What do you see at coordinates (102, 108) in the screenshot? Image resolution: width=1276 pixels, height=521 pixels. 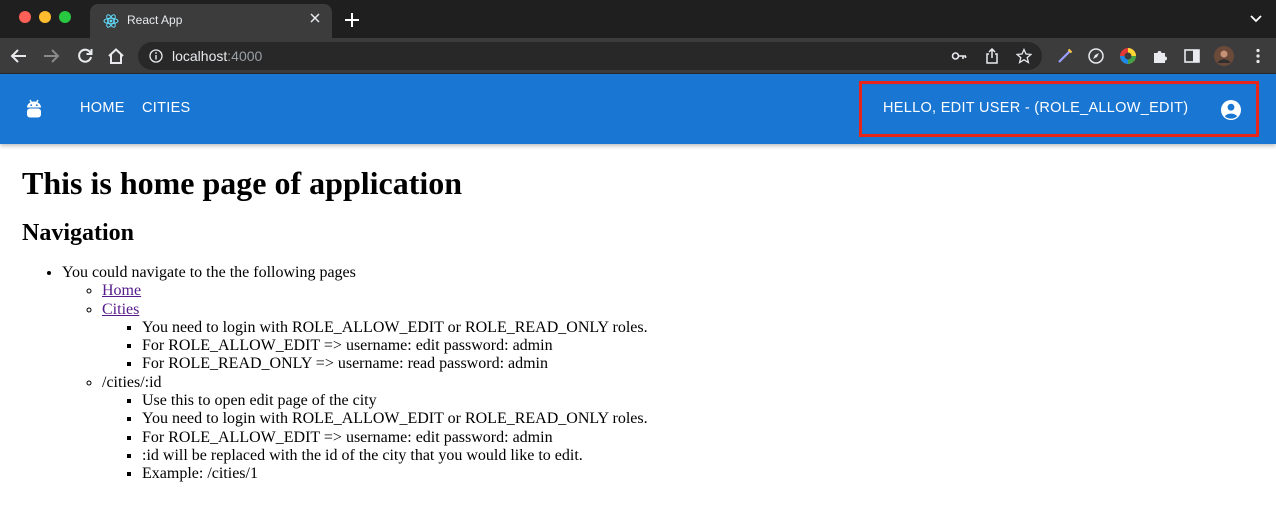 I see `nav-home-link: HOME` at bounding box center [102, 108].